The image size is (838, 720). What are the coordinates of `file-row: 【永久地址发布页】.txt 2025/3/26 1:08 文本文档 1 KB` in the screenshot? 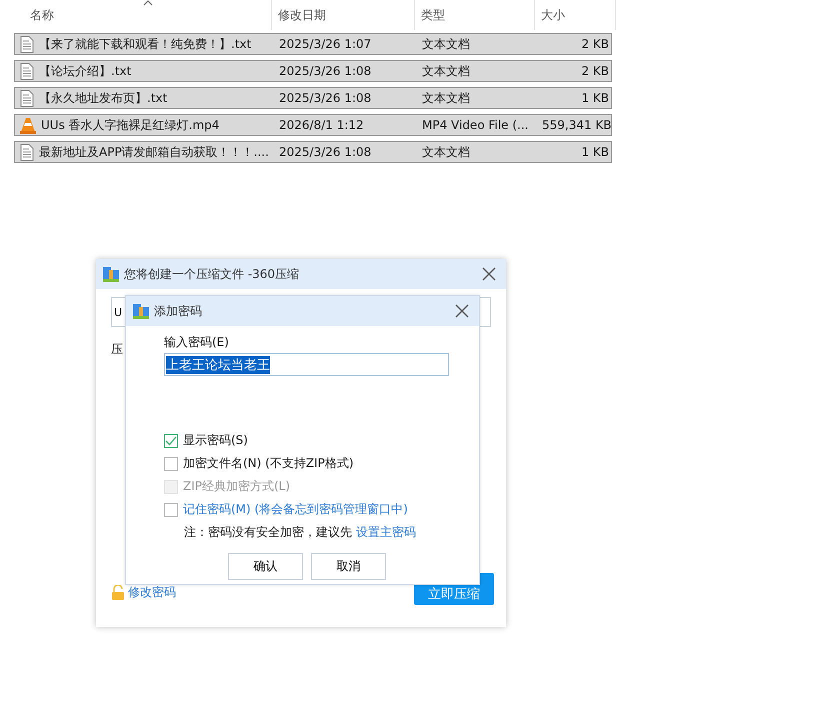 It's located at (313, 98).